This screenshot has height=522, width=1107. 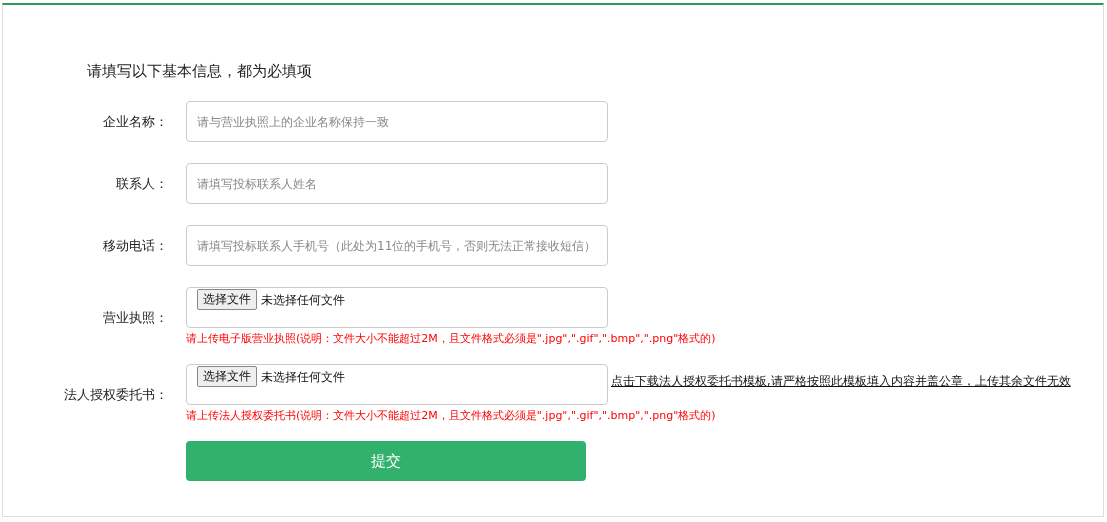 What do you see at coordinates (451, 338) in the screenshot?
I see `upload-hint: 请上传电子版营业执照(说明：文件大小不能超过2M，且文件格式必须是".jpg",".gif",".bmp",".png"格式的)` at bounding box center [451, 338].